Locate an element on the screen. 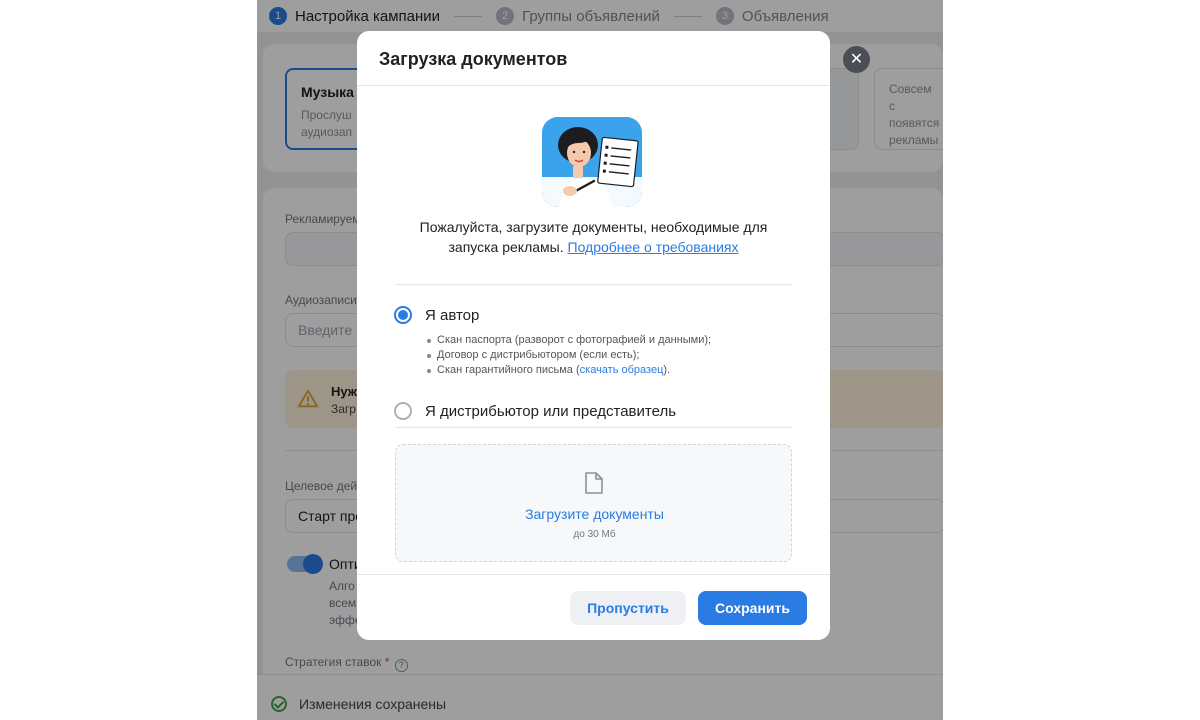 This screenshot has width=1200, height=720. save-button: Сохранить is located at coordinates (752, 608).